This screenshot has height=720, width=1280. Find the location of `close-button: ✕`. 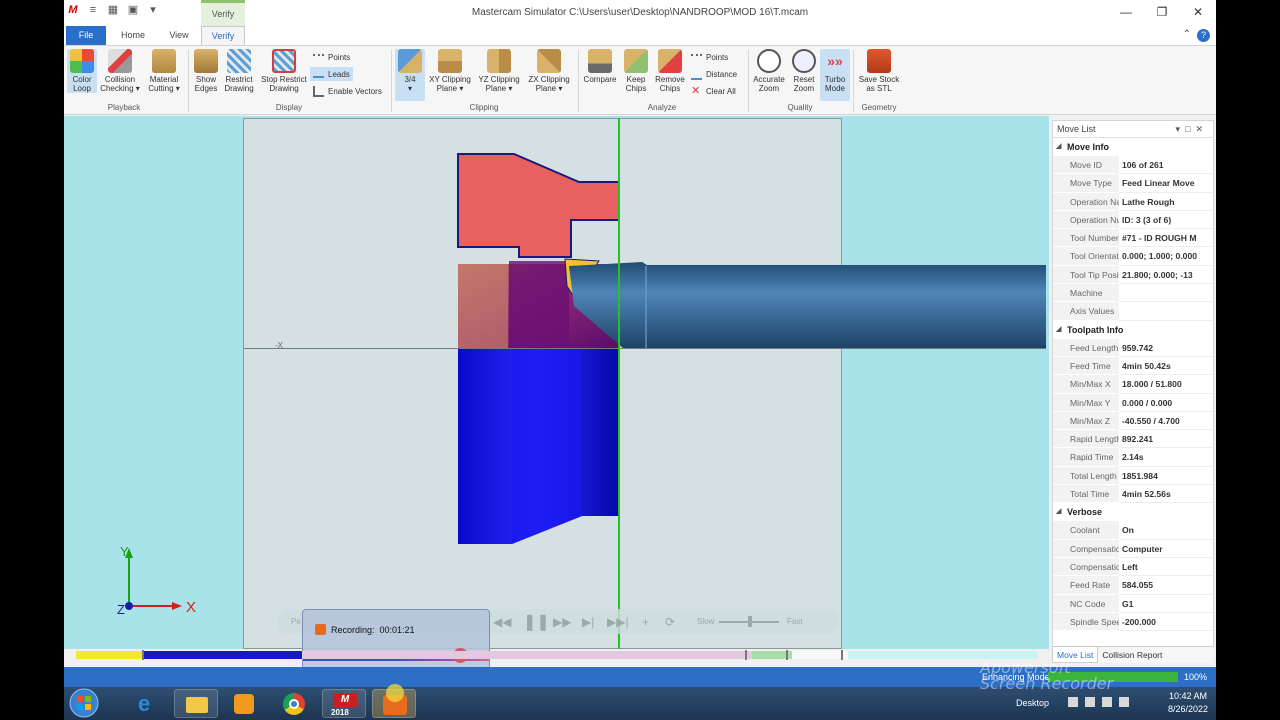

close-button: ✕ is located at coordinates (1198, 12).